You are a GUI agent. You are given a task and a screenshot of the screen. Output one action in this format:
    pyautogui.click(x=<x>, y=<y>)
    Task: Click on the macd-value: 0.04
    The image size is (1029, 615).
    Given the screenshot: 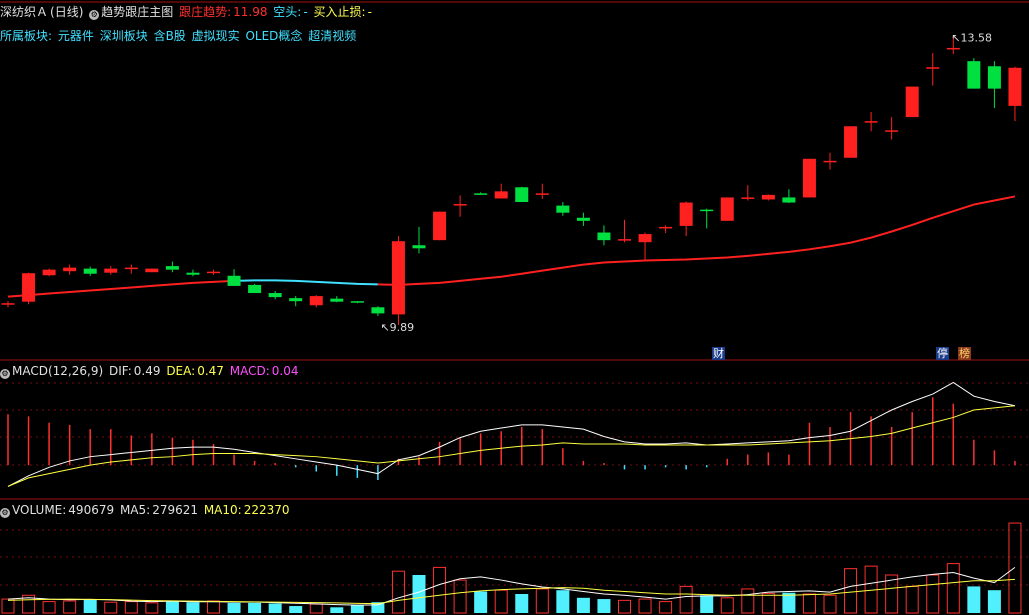 What is the action you would take?
    pyautogui.click(x=285, y=371)
    